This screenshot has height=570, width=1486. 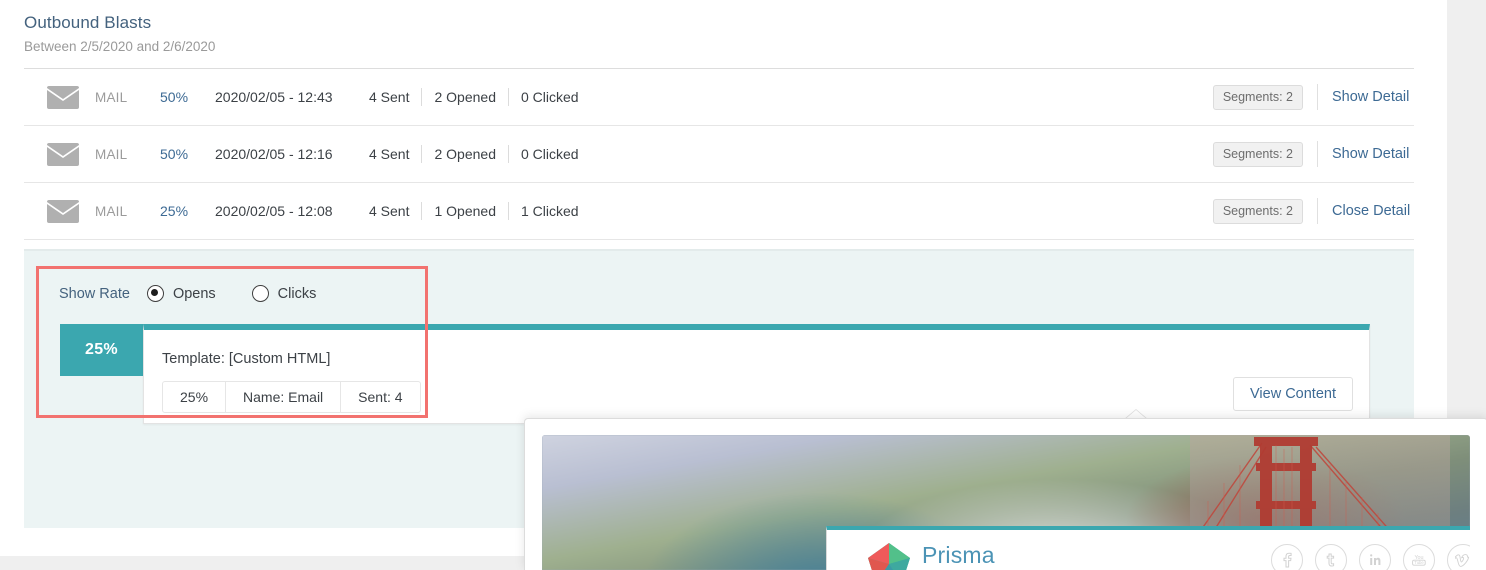 I want to click on sent-timestamp: 2020/02/05 - 12:43, so click(x=274, y=97).